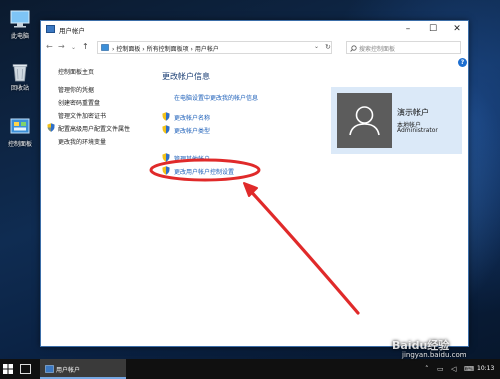 The image size is (500, 379). What do you see at coordinates (94, 128) in the screenshot?
I see `advanced-profile-properties-link: 配置高级用户配置文件属性` at bounding box center [94, 128].